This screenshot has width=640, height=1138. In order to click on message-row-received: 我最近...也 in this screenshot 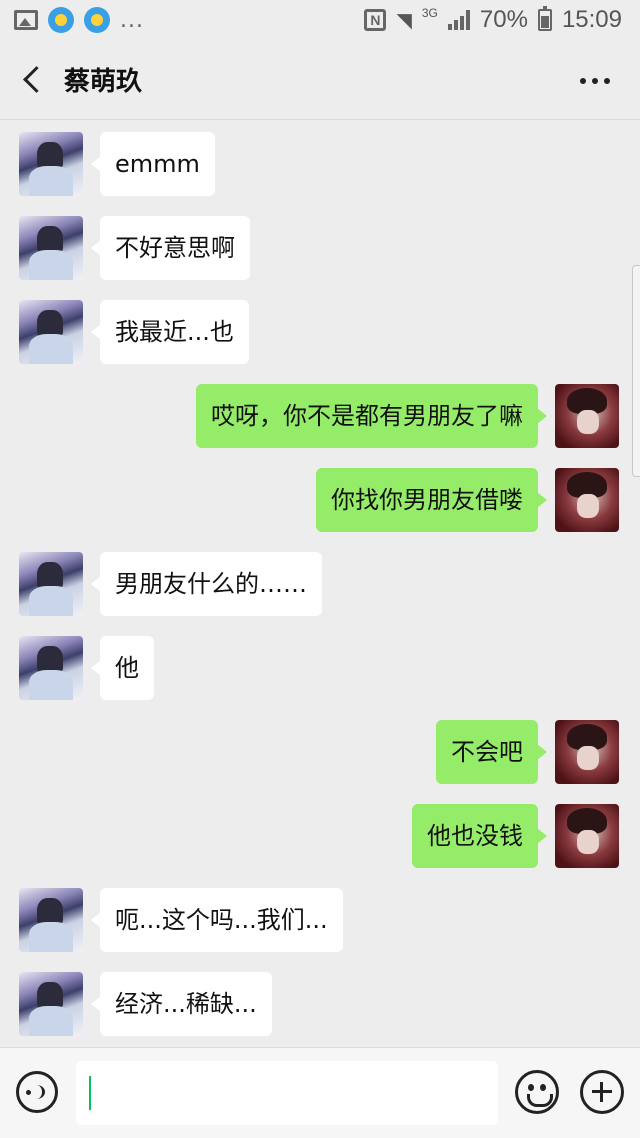, I will do `click(320, 332)`.